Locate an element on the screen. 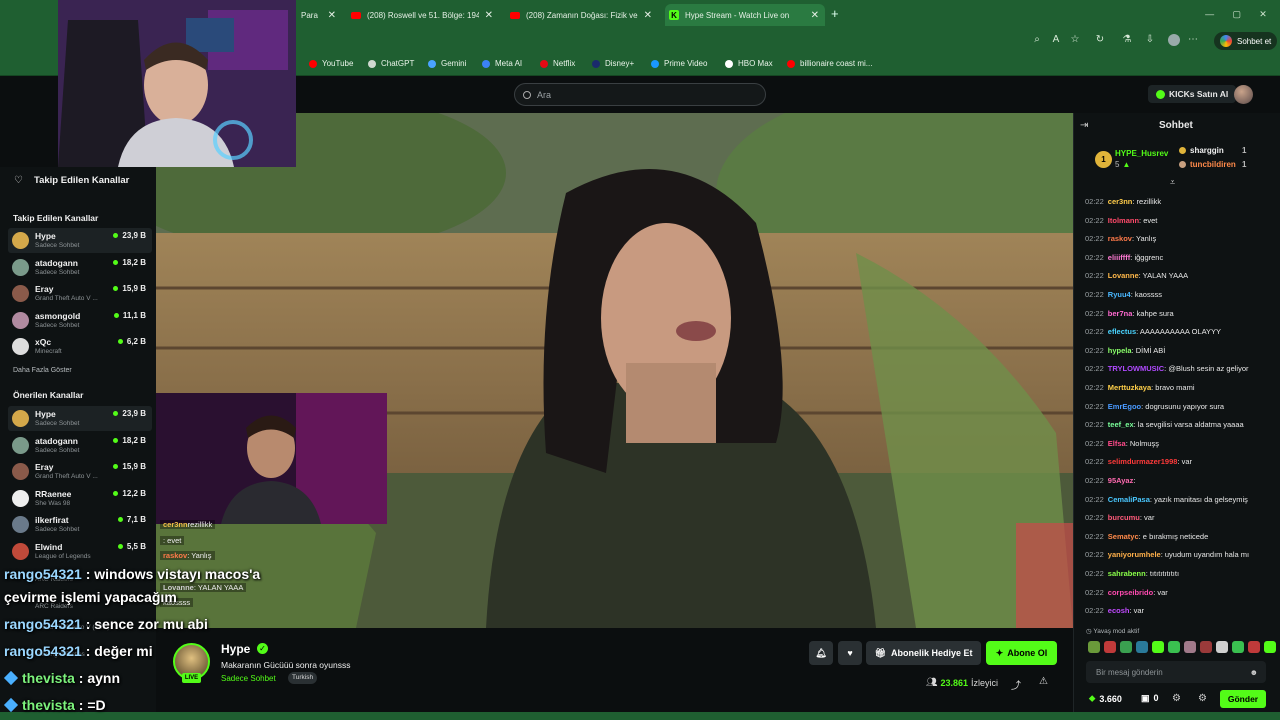 The height and width of the screenshot is (720, 1280). message-username: ecosh is located at coordinates (1119, 610).